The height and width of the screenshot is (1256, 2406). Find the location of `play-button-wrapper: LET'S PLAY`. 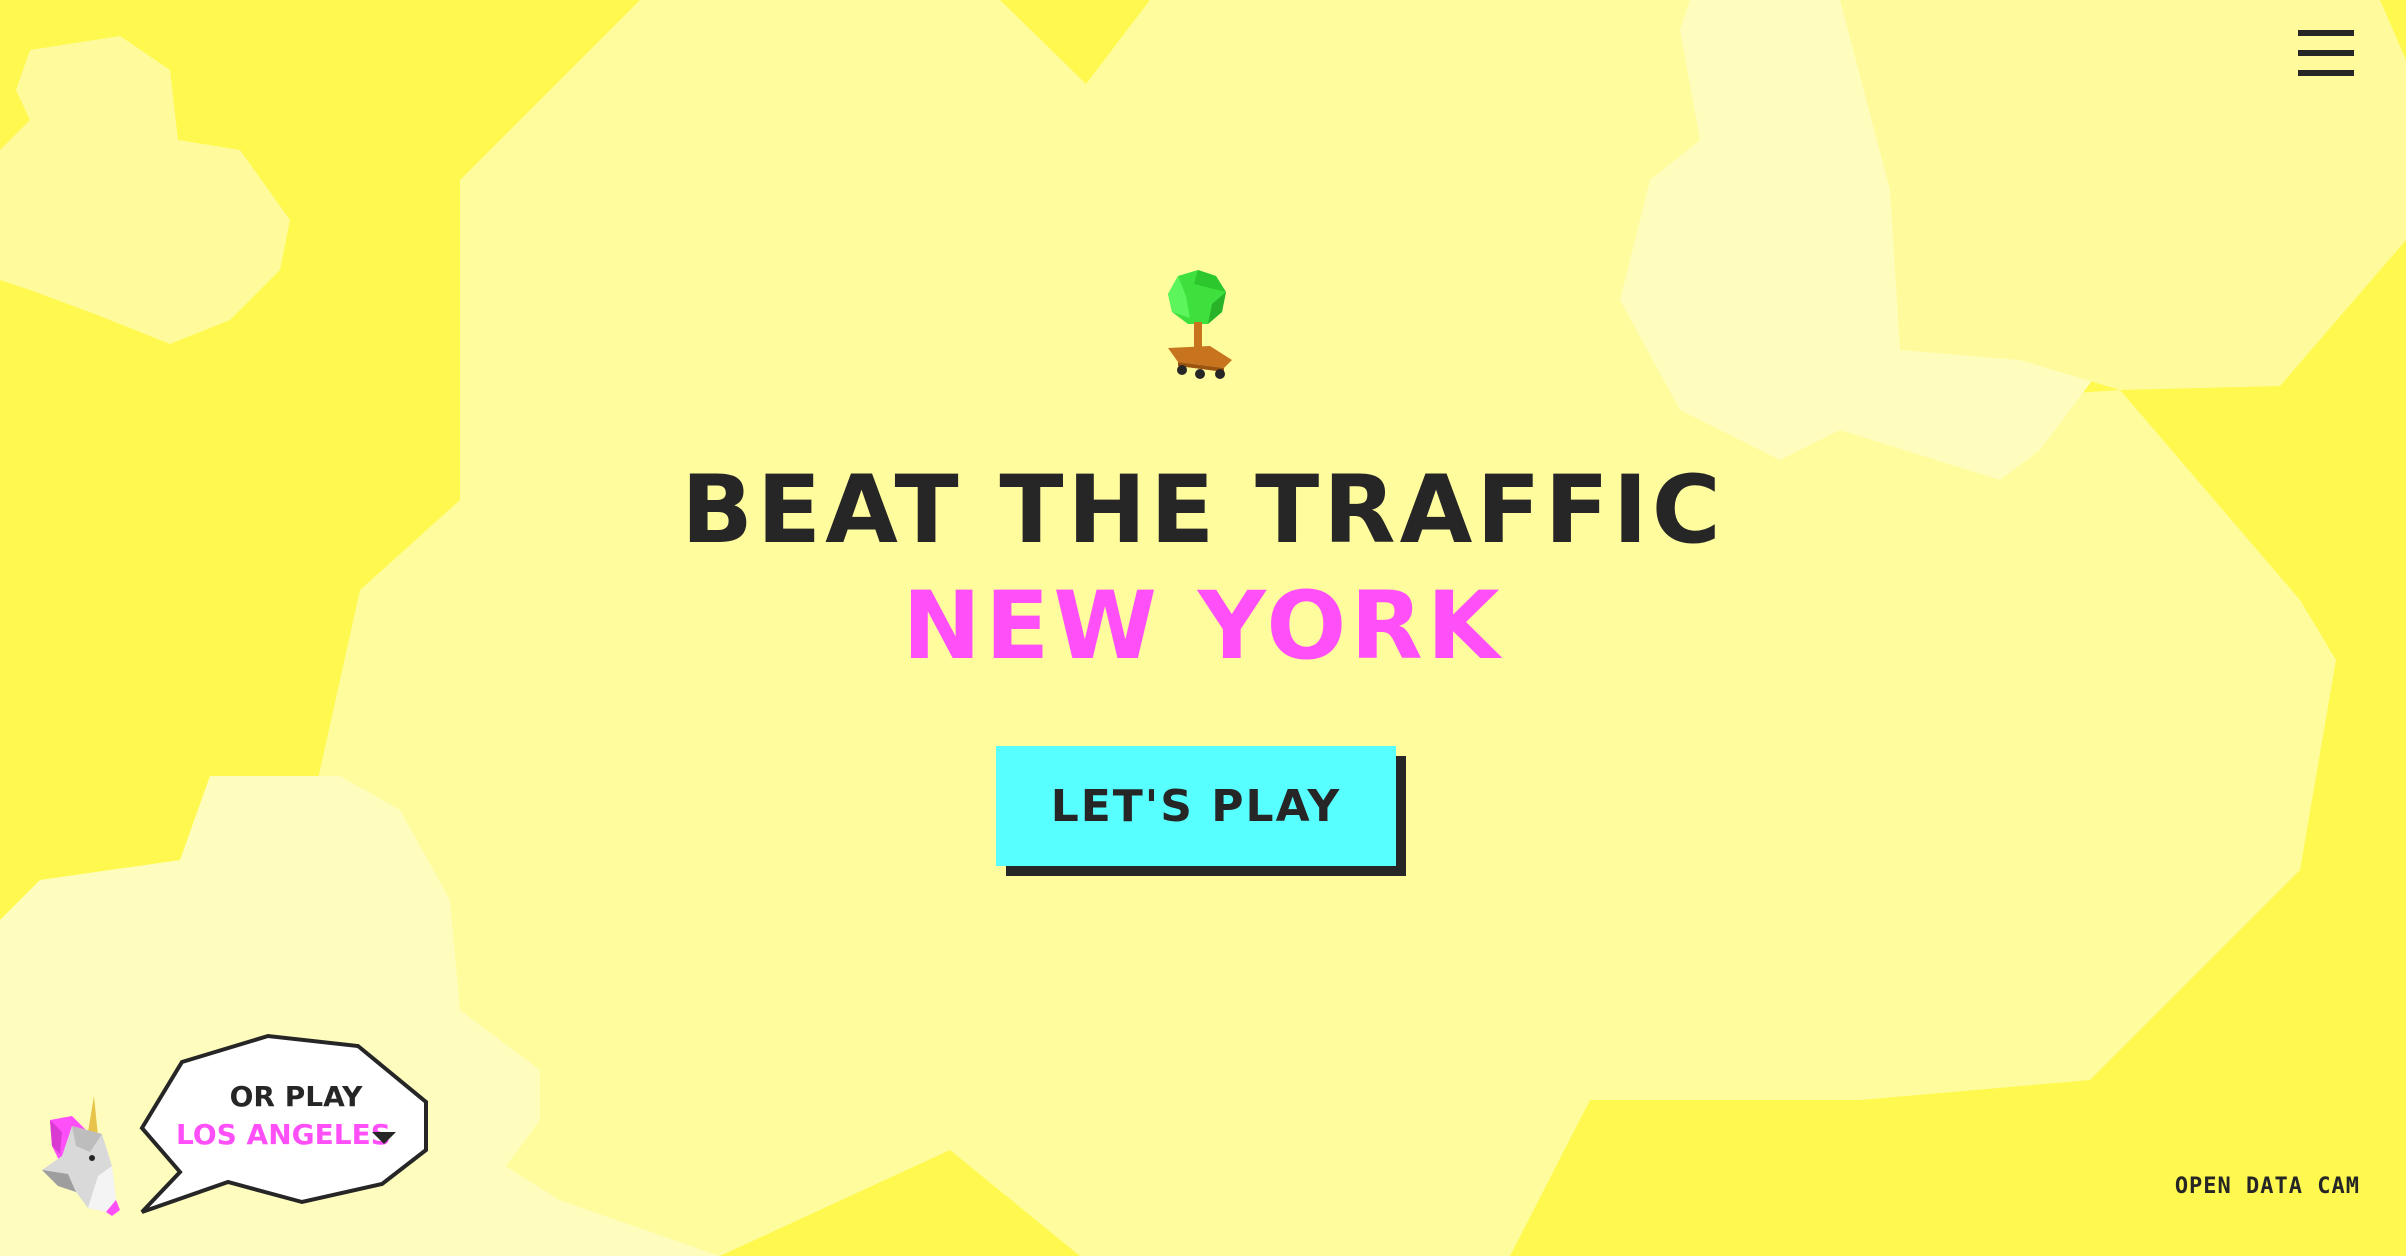

play-button-wrapper: LET'S PLAY is located at coordinates (1201, 811).